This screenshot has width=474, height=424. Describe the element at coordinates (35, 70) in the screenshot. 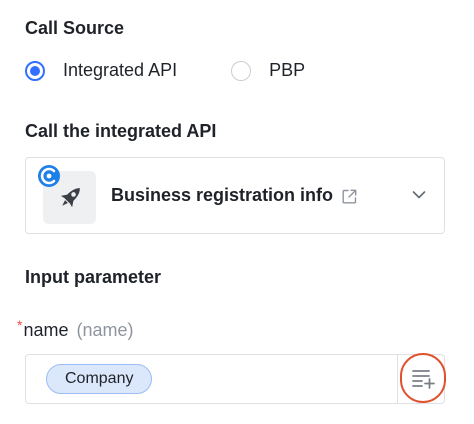

I see `radio-checked-indicator` at that location.